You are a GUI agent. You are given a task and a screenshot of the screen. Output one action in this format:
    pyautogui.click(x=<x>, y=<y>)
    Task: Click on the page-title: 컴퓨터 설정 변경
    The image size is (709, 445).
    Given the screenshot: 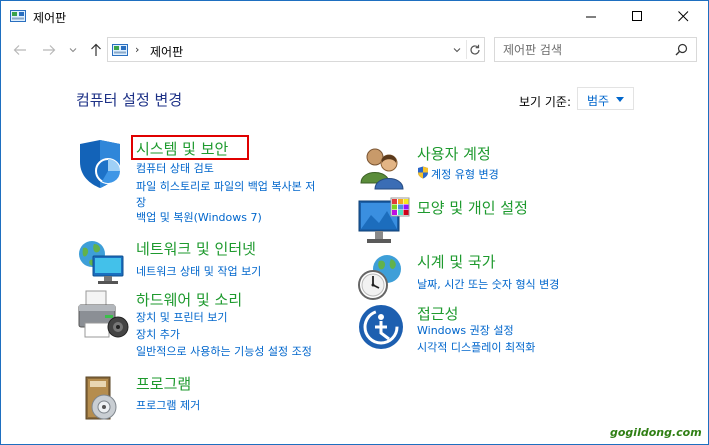 What is the action you would take?
    pyautogui.click(x=129, y=100)
    